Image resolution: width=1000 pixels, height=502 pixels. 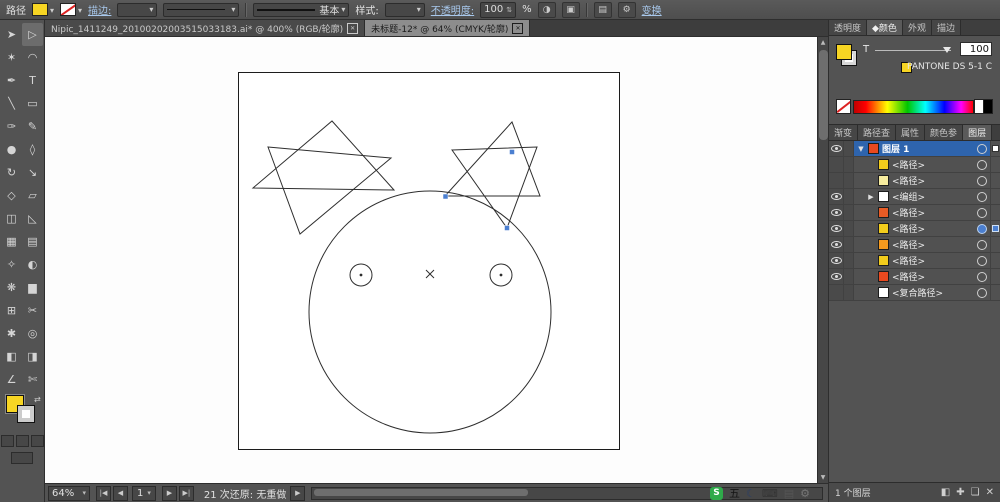 What do you see at coordinates (137, 9) in the screenshot?
I see `stroke-weight-select` at bounding box center [137, 9].